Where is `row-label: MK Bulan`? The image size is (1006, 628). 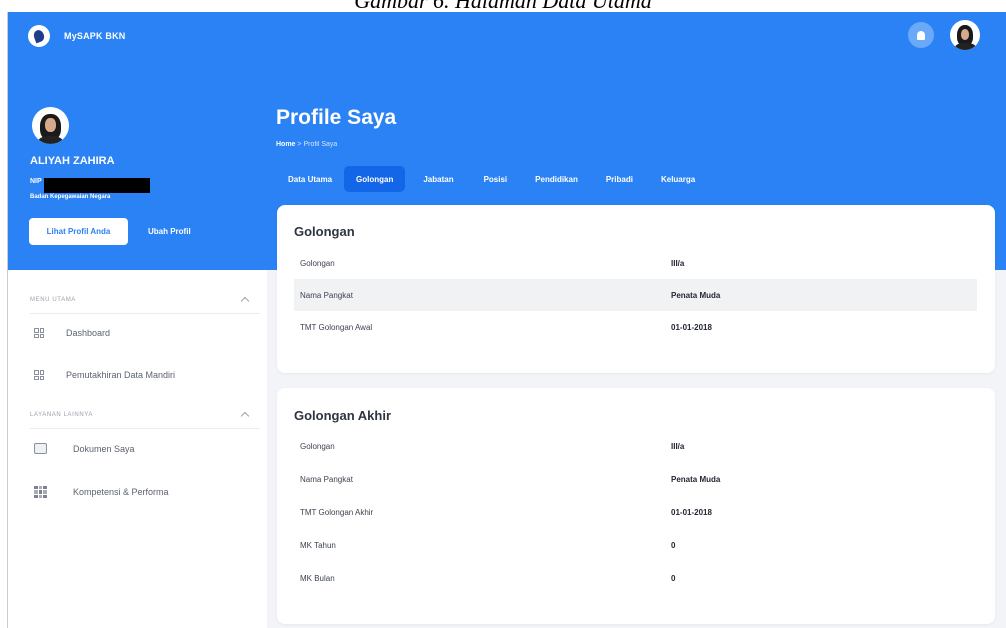 row-label: MK Bulan is located at coordinates (317, 578).